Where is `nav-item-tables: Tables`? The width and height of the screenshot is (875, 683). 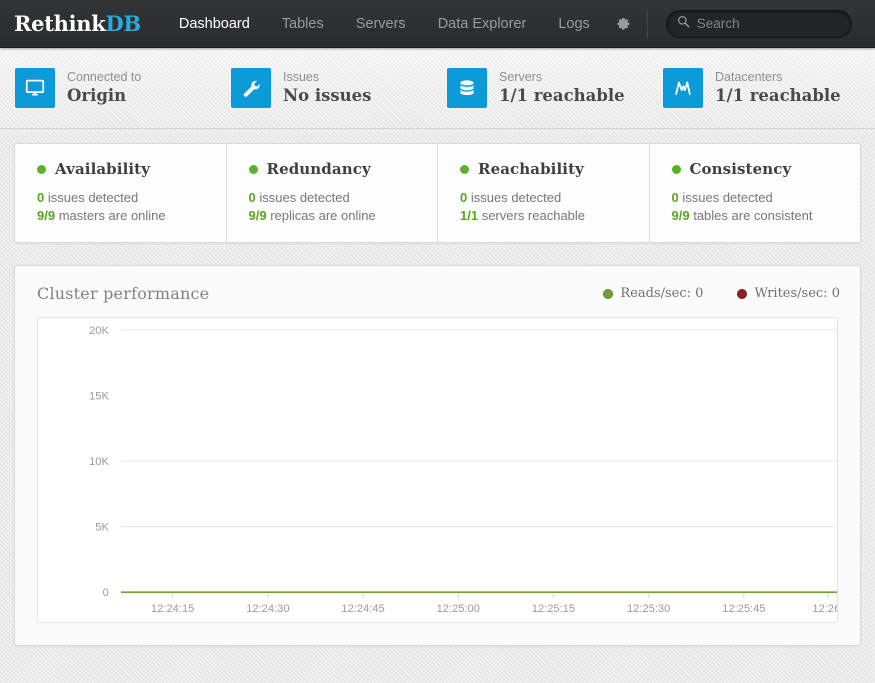 nav-item-tables: Tables is located at coordinates (303, 24).